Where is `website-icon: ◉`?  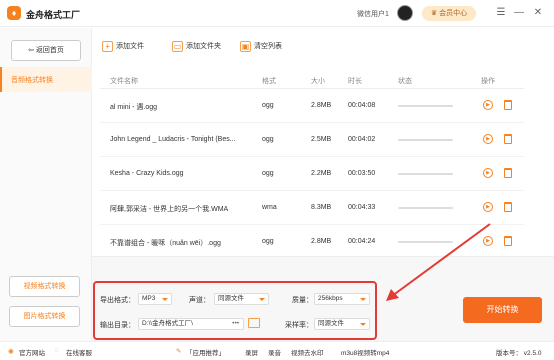 website-icon: ◉ is located at coordinates (11, 351).